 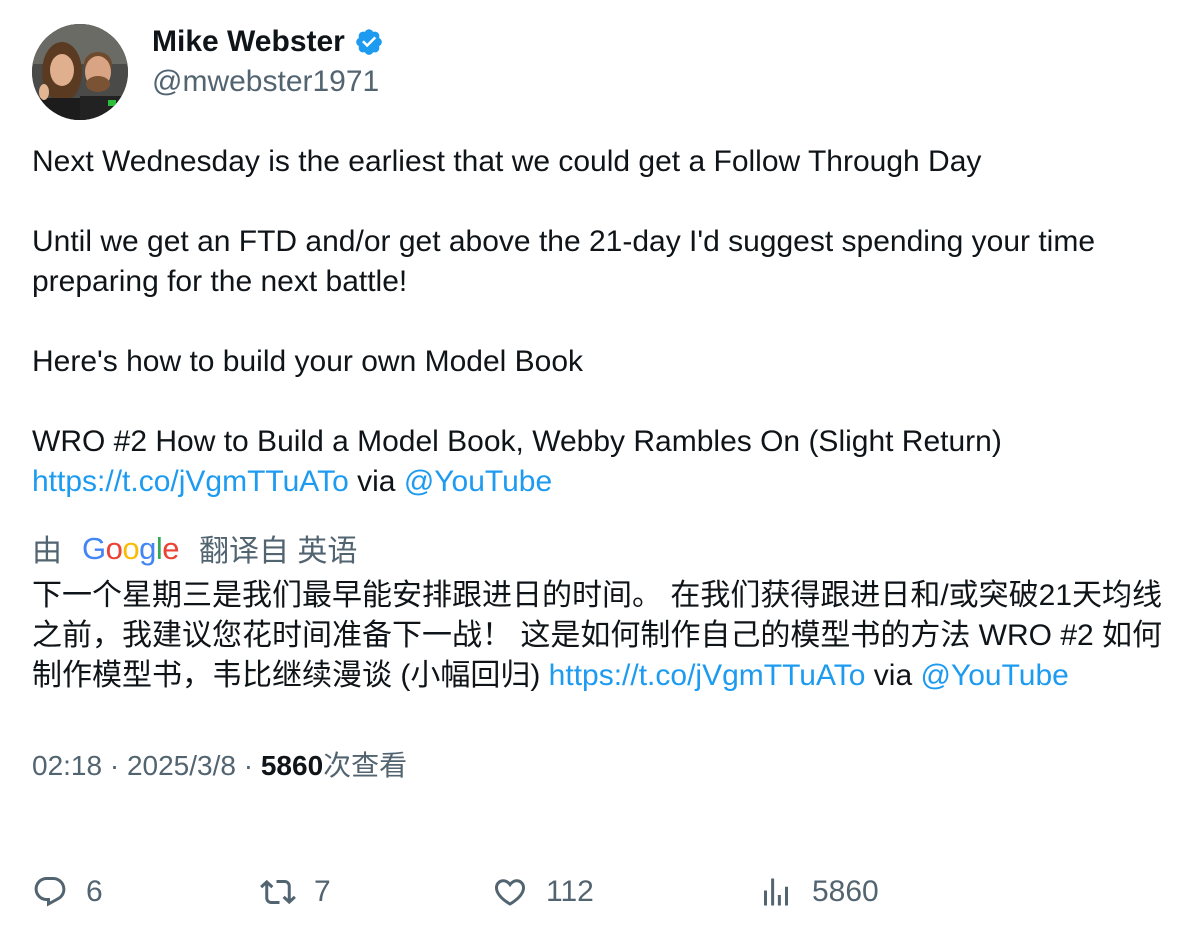 I want to click on analytics-icon, so click(x=776, y=892).